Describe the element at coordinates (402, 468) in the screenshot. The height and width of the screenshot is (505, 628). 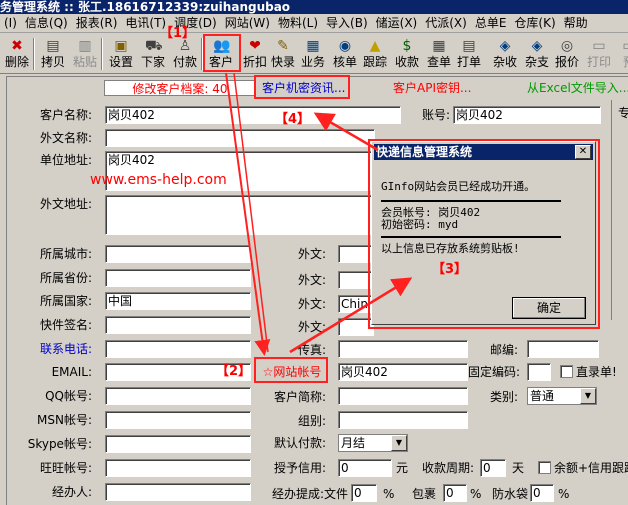
I see `yuan-unit: 元` at that location.